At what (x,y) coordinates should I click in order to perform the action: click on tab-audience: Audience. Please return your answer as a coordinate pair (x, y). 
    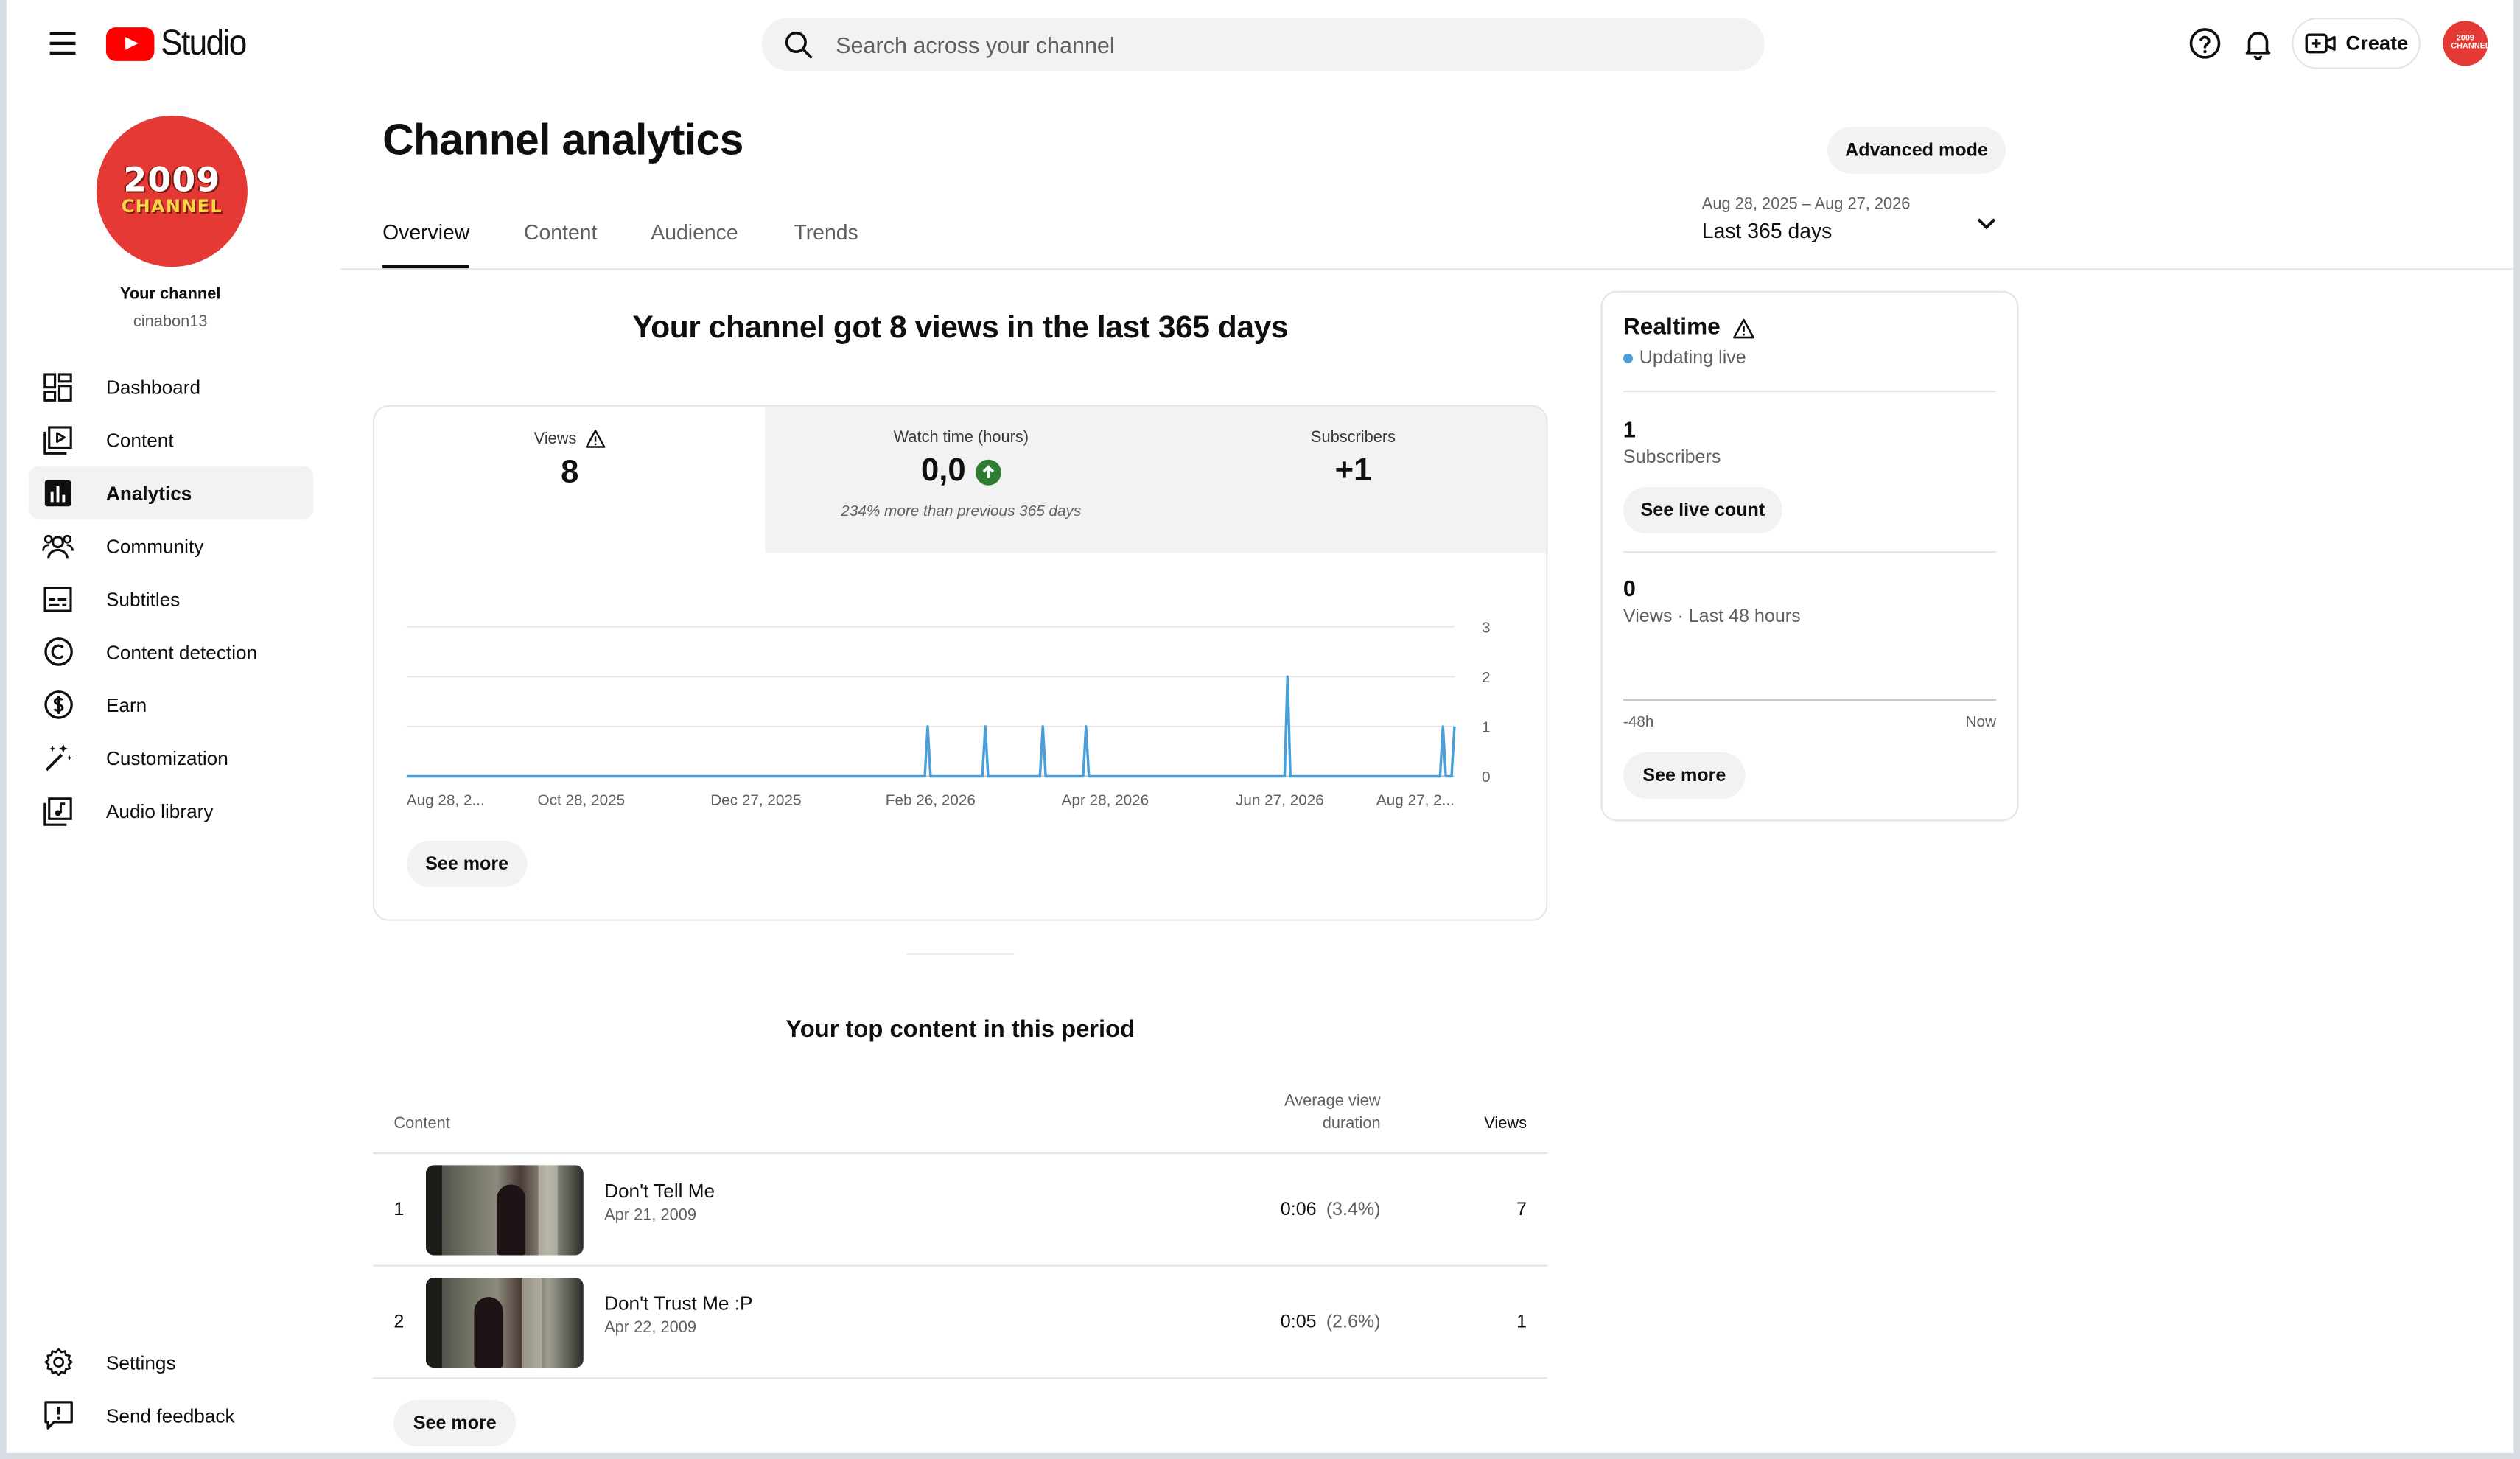
    Looking at the image, I should click on (694, 245).